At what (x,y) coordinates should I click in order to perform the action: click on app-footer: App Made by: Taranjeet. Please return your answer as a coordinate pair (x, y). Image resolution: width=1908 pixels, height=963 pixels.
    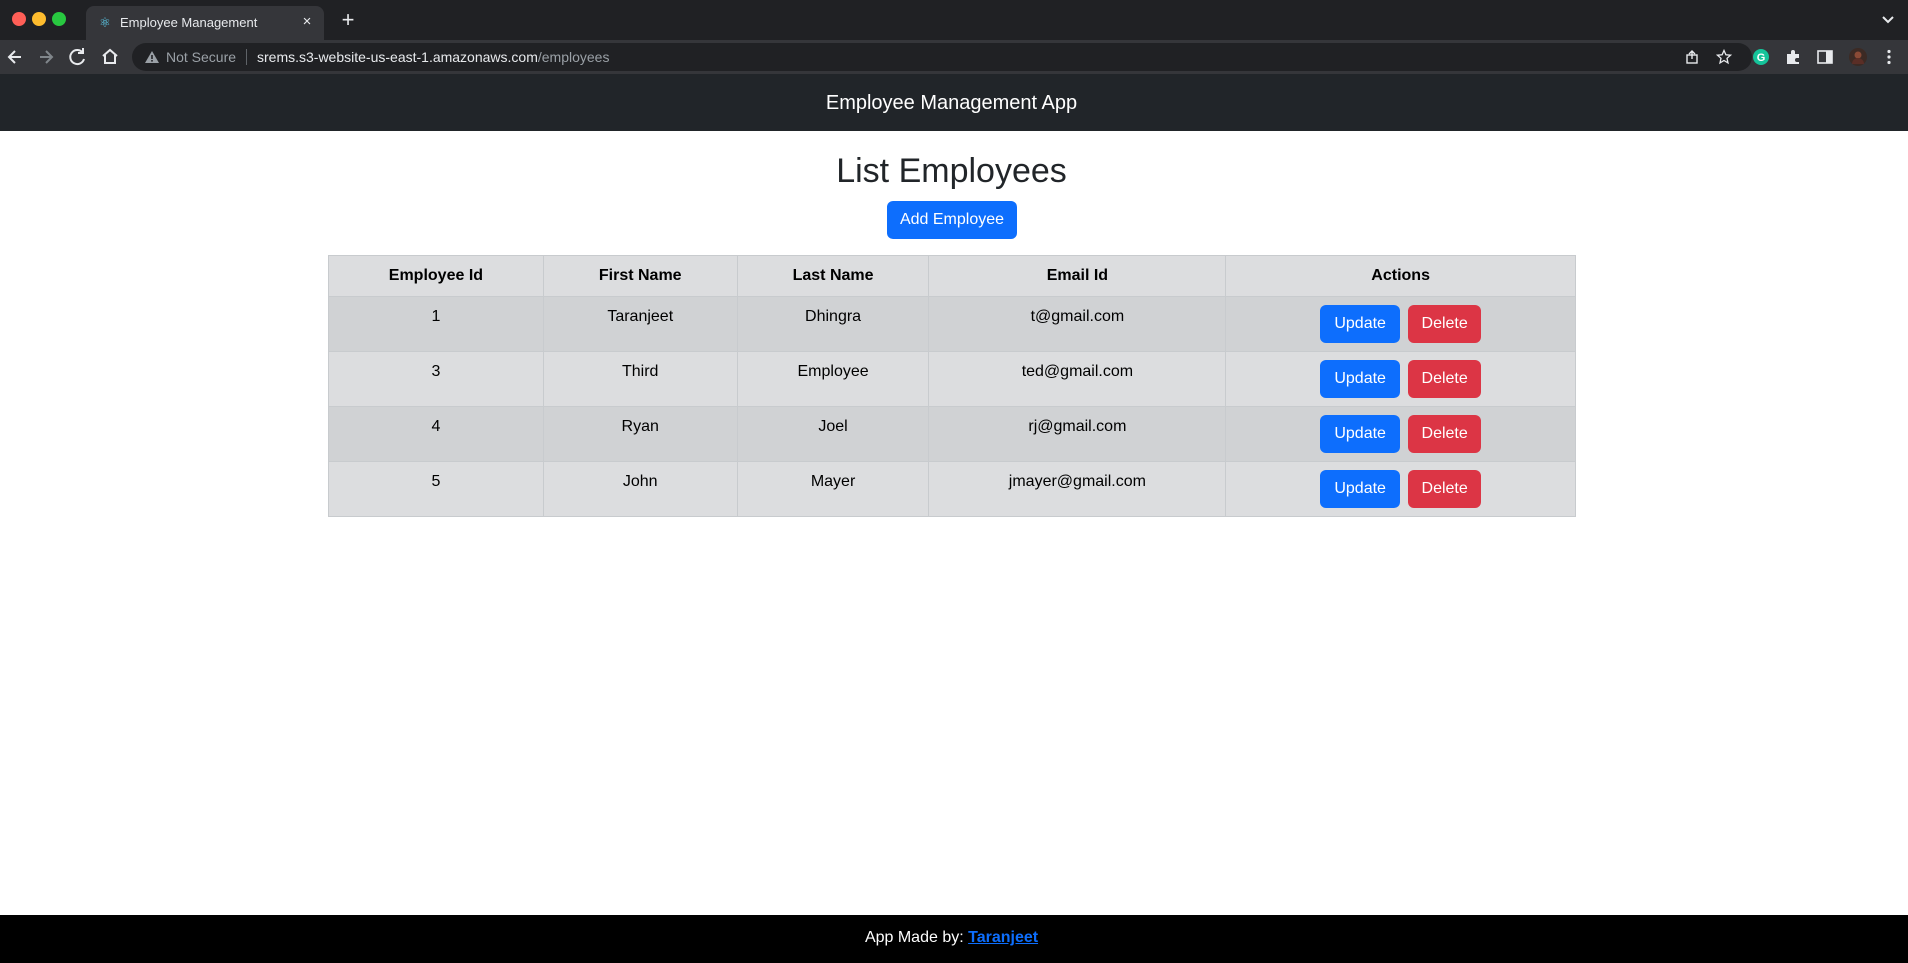
    Looking at the image, I should click on (954, 939).